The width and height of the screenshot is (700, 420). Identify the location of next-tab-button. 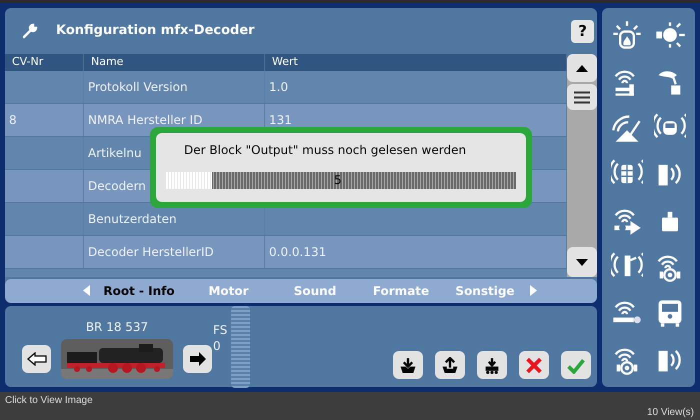
(533, 291).